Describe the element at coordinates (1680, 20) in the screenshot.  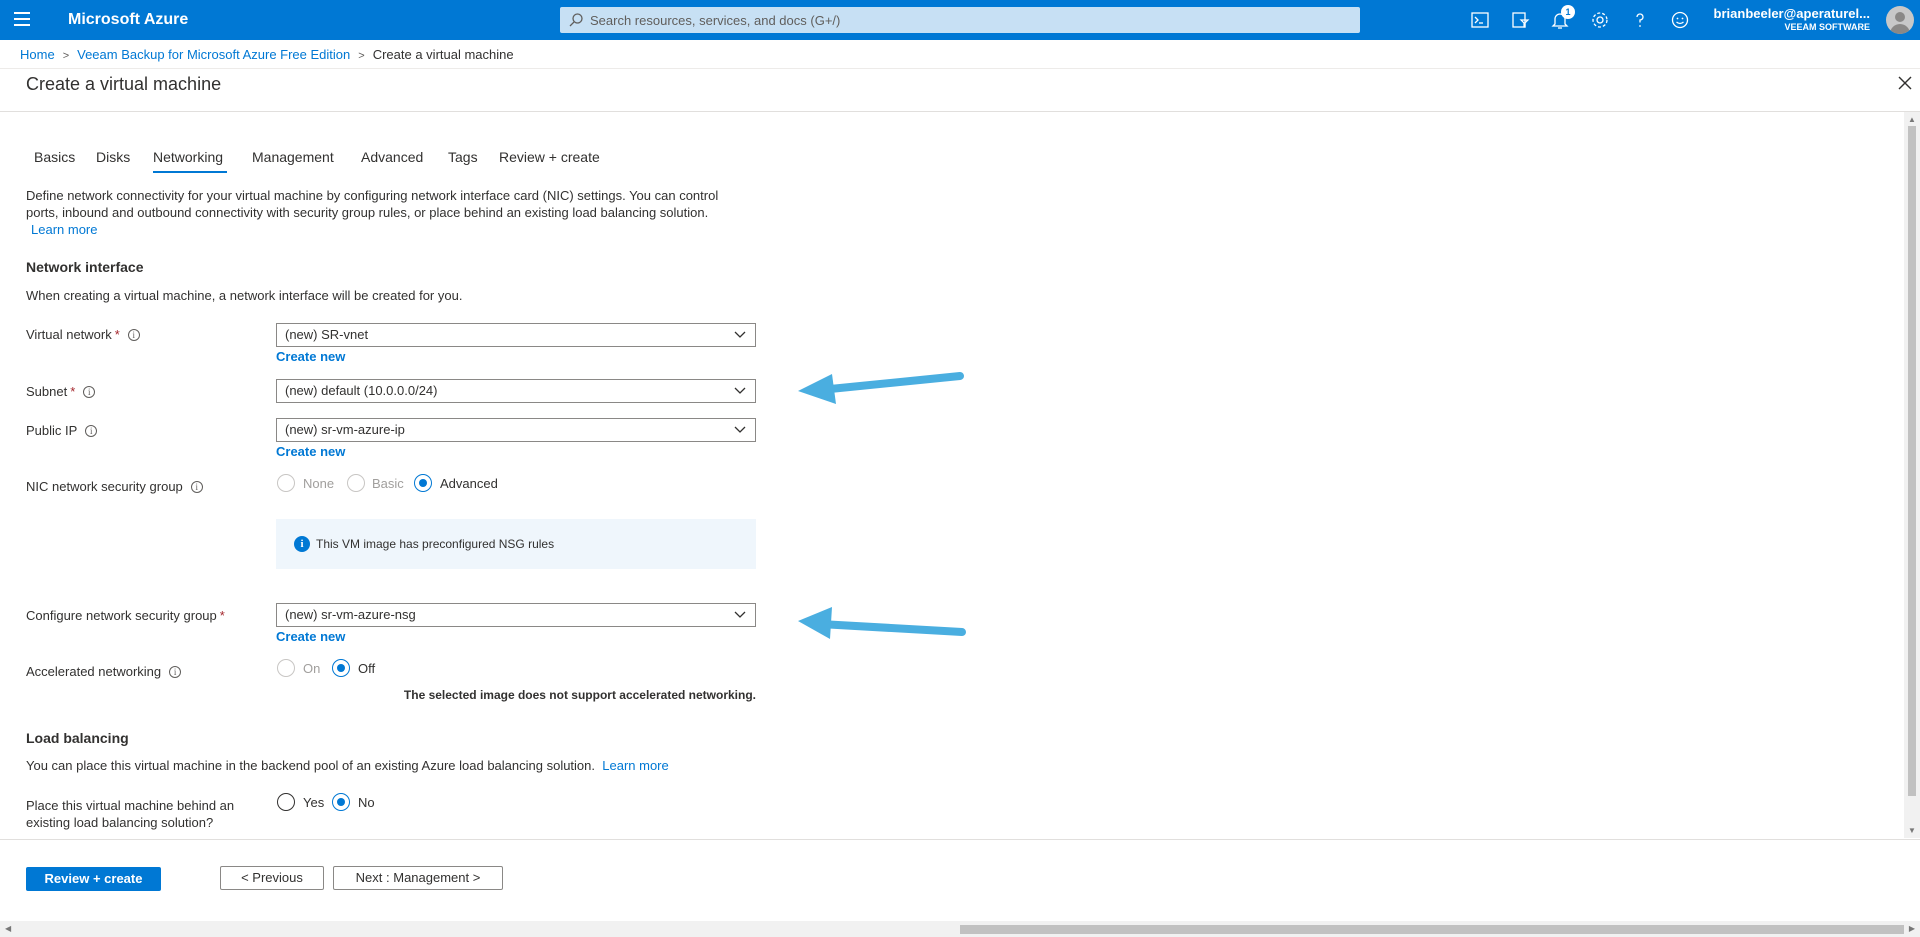
I see `feedback-icon` at that location.